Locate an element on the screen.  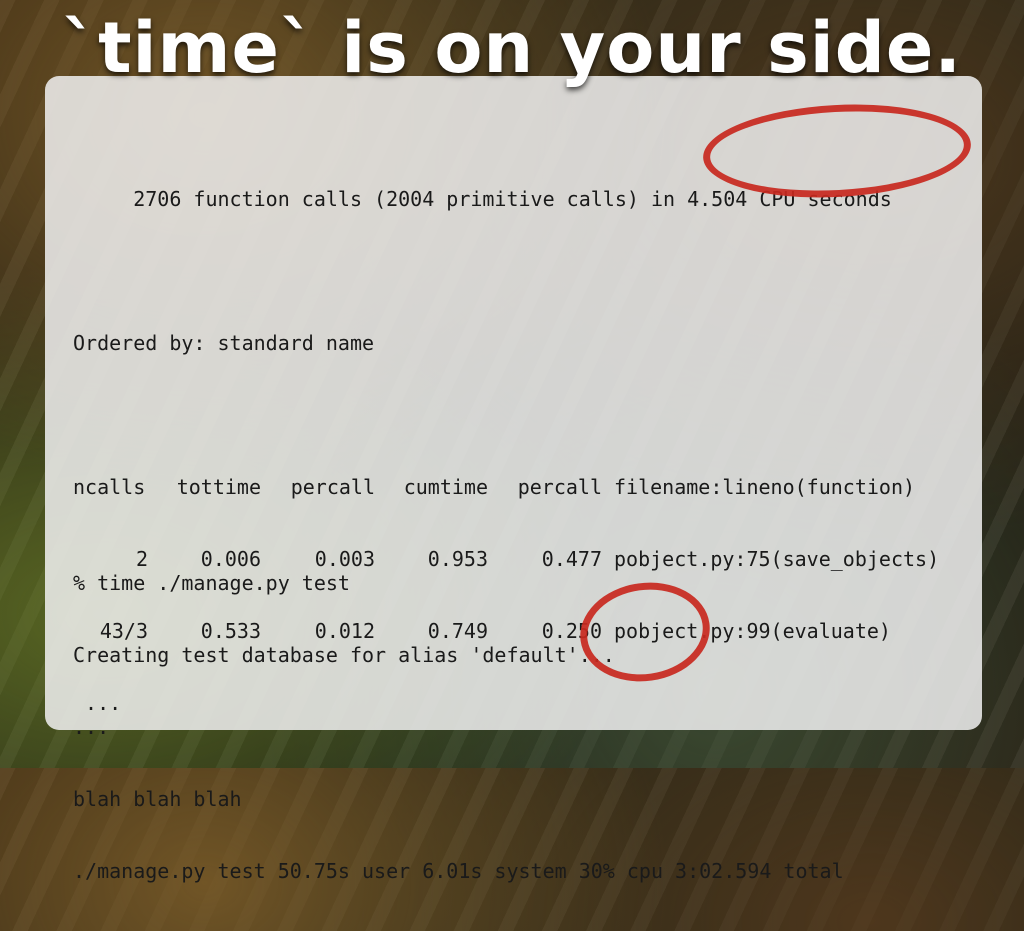
slide-title: `time` is on your side. is located at coordinates (512, 48).